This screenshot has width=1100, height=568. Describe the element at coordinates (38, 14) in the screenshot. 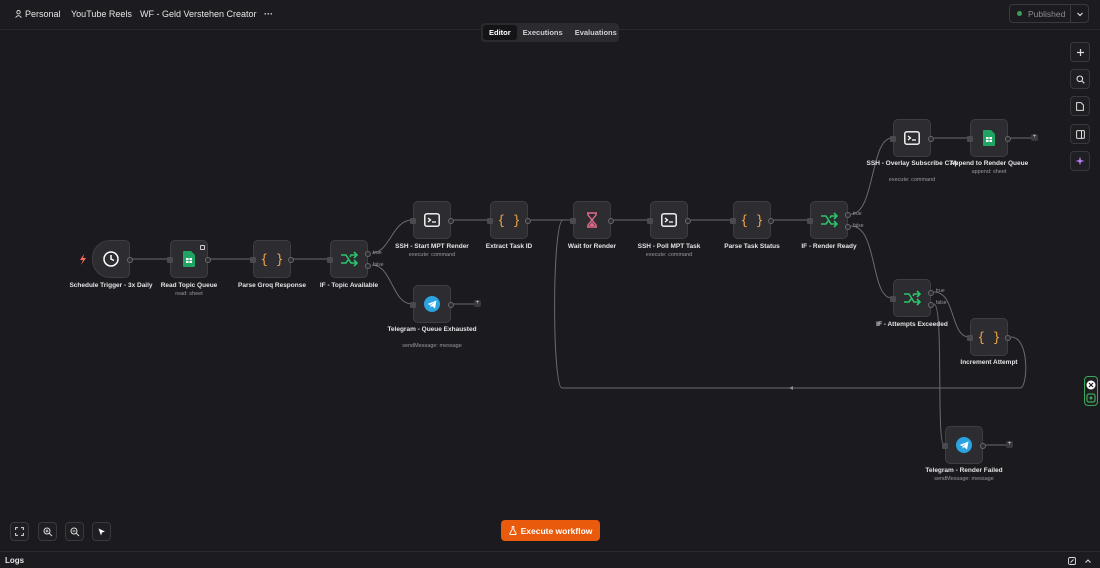

I see `project-breadcrumb: Personal` at that location.